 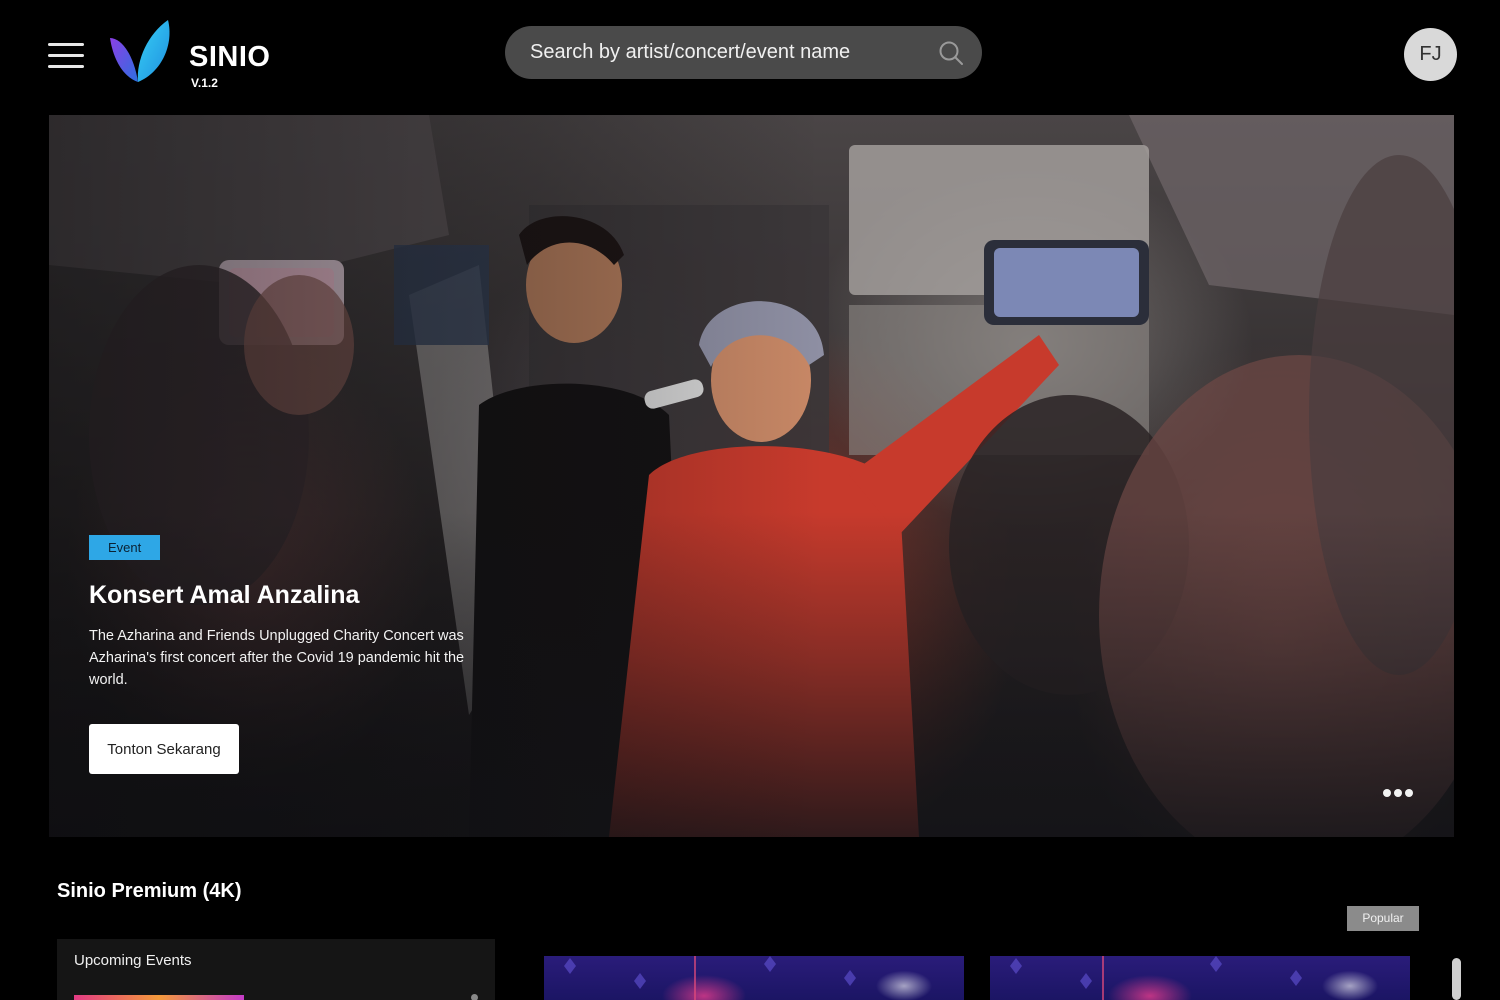 I want to click on vertical-scrollbar, so click(x=1456, y=979).